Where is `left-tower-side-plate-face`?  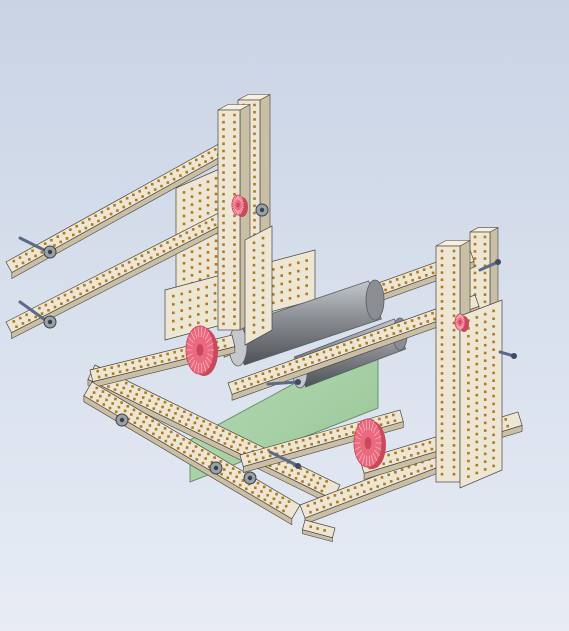
left-tower-side-plate-face is located at coordinates (258, 285).